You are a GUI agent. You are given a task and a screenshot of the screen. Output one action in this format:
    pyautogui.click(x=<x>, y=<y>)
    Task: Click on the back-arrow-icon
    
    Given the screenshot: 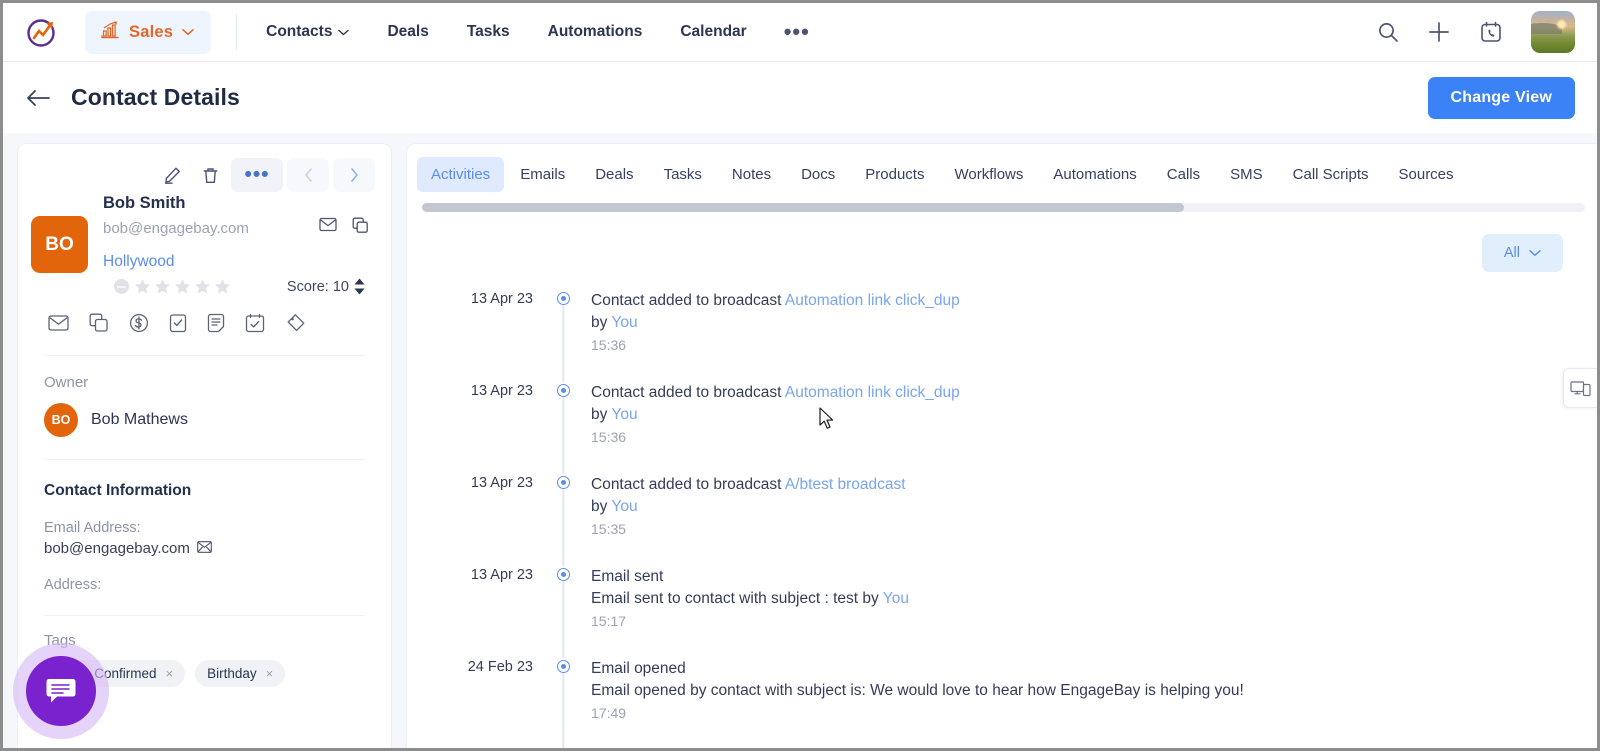 What is the action you would take?
    pyautogui.click(x=38, y=98)
    